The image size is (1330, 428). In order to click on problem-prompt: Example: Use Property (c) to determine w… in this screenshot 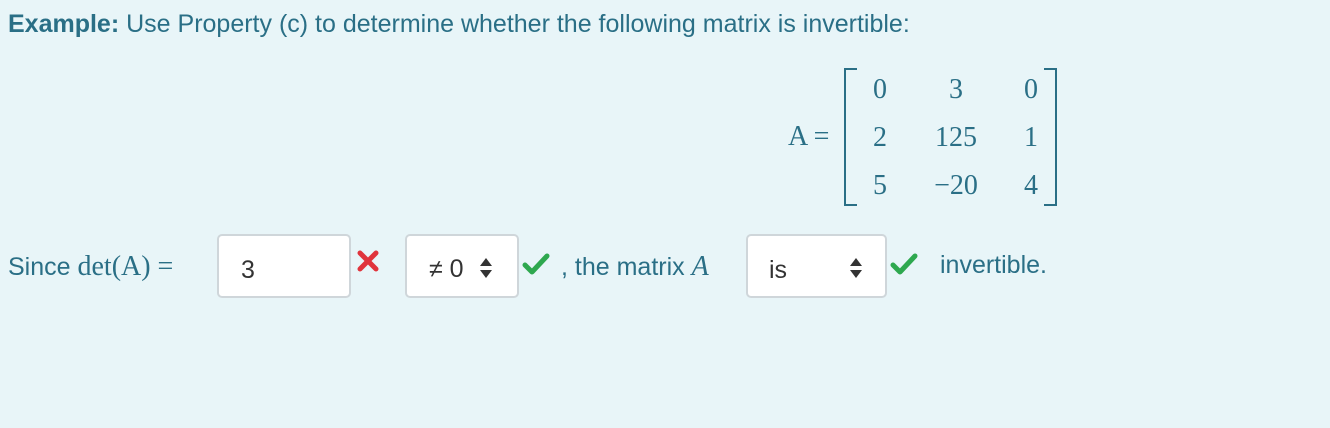, I will do `click(459, 24)`.